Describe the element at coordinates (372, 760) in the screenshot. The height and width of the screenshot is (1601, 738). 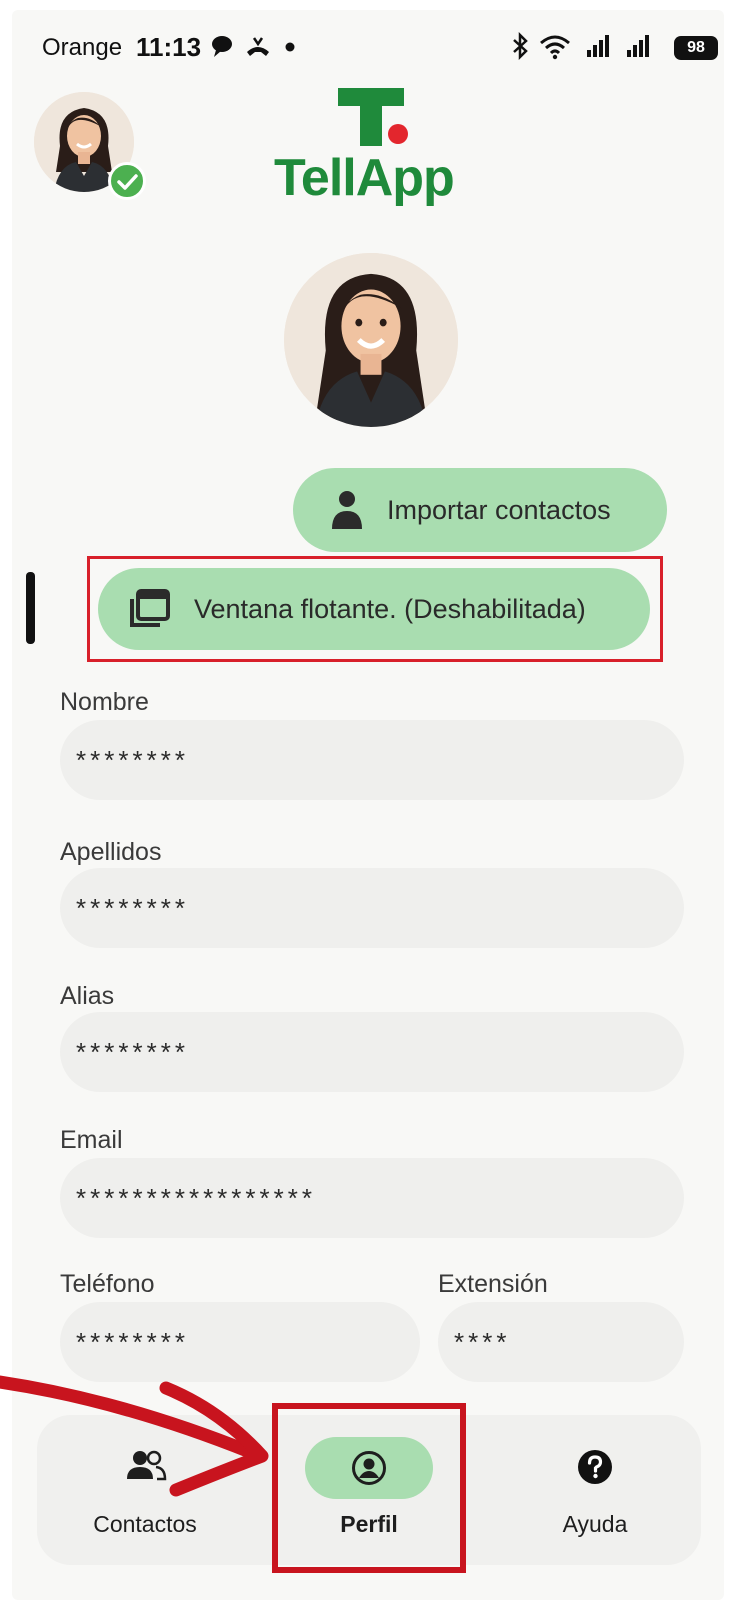
I see `nombre-field: ********` at that location.